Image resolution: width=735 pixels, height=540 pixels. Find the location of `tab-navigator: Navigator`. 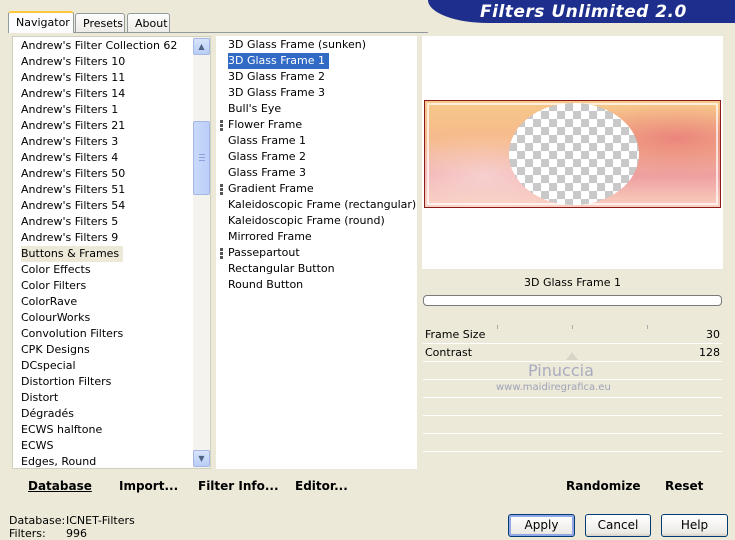

tab-navigator: Navigator is located at coordinates (41, 22).